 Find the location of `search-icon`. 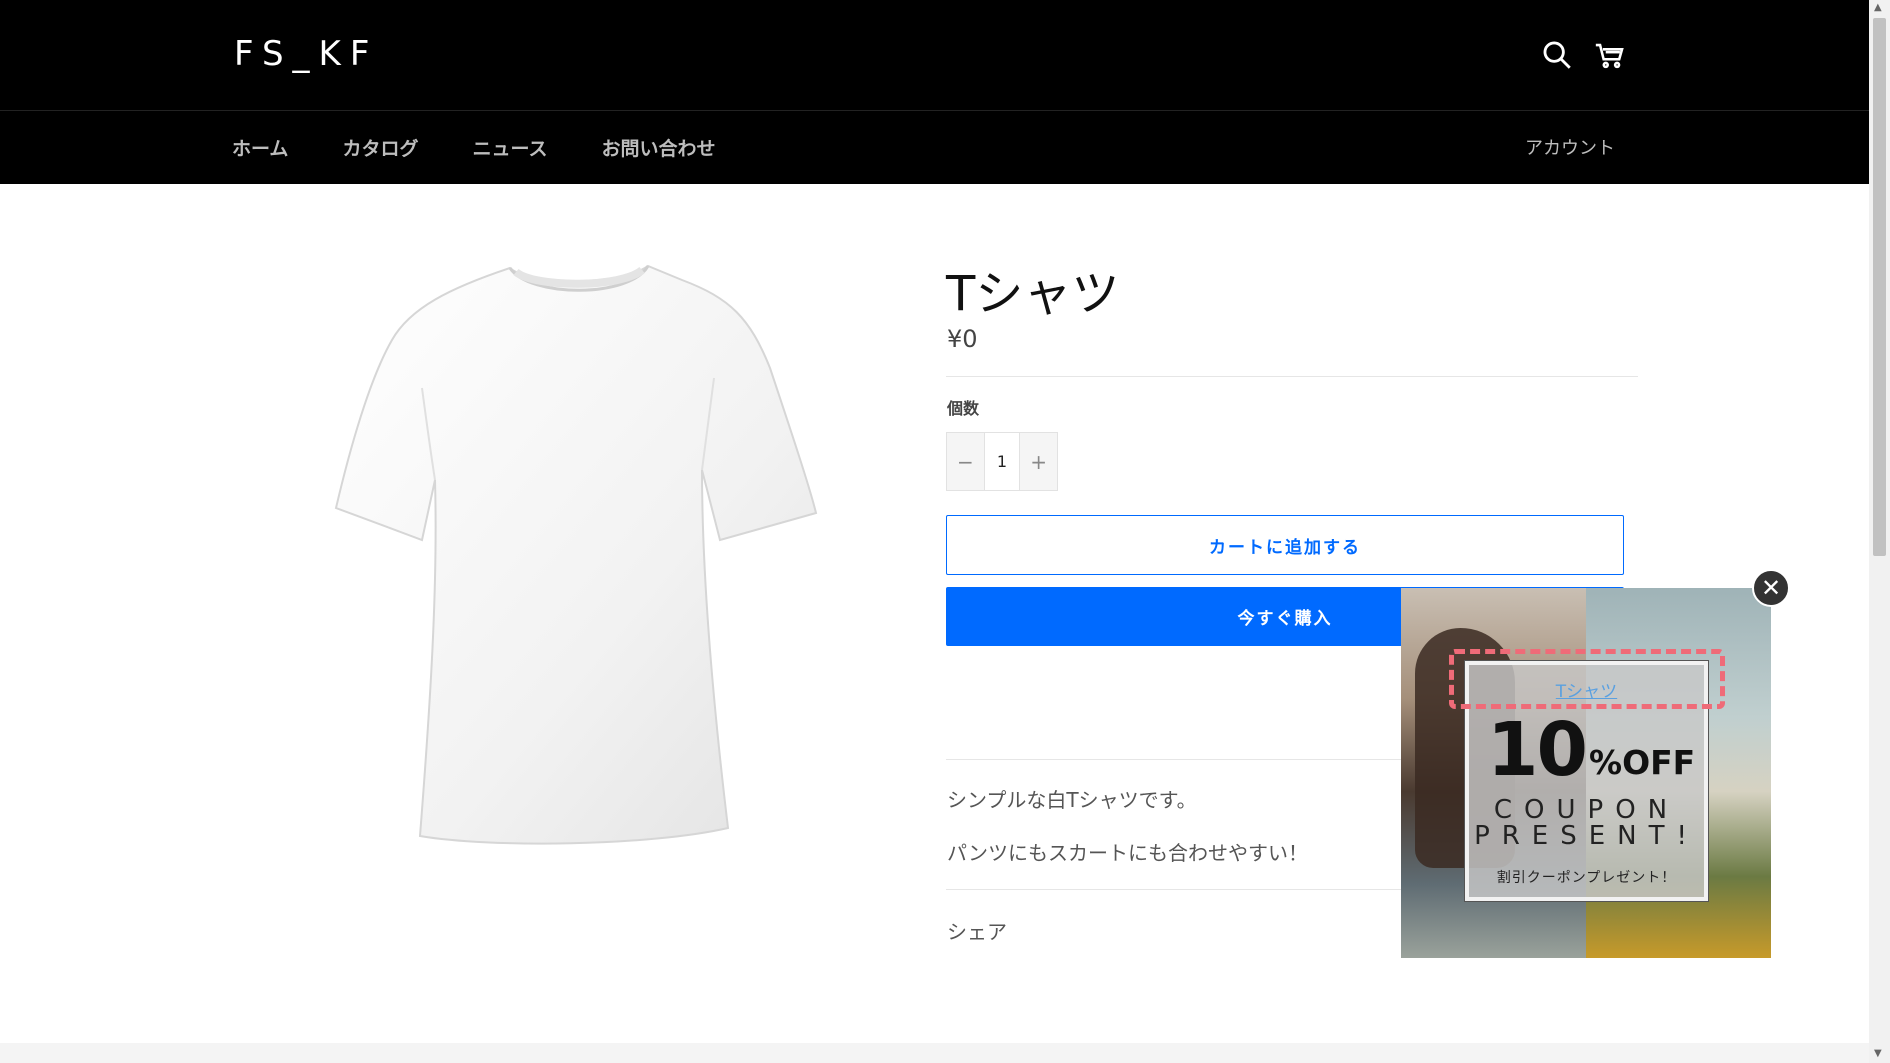

search-icon is located at coordinates (1557, 55).